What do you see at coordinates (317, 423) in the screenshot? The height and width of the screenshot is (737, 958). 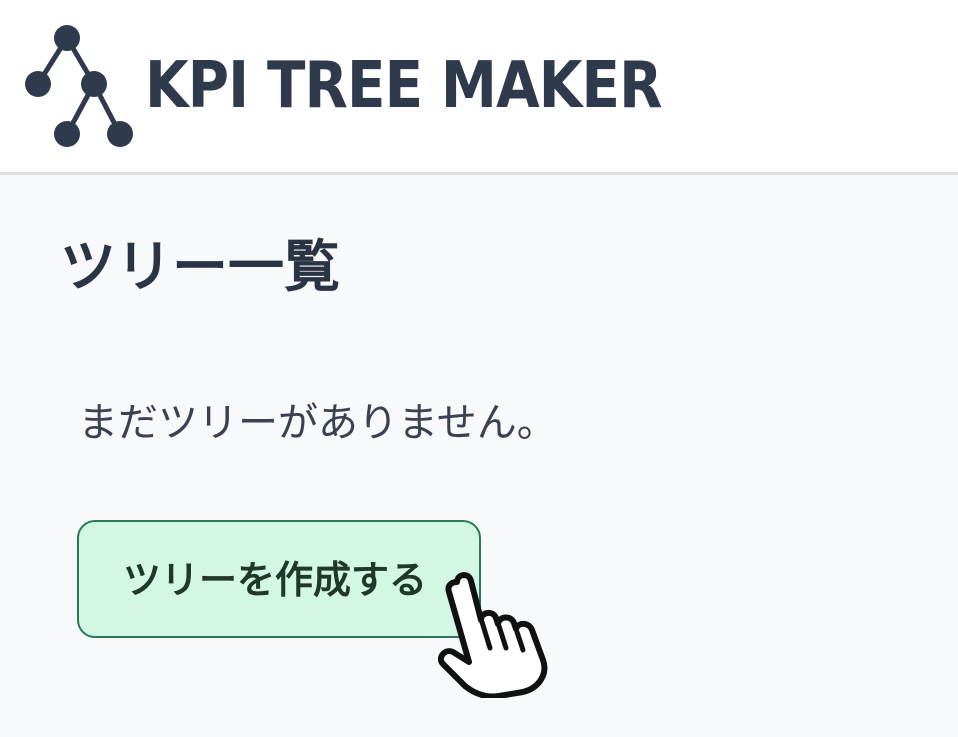 I see `empty-state-message: まだツリーがありません。` at bounding box center [317, 423].